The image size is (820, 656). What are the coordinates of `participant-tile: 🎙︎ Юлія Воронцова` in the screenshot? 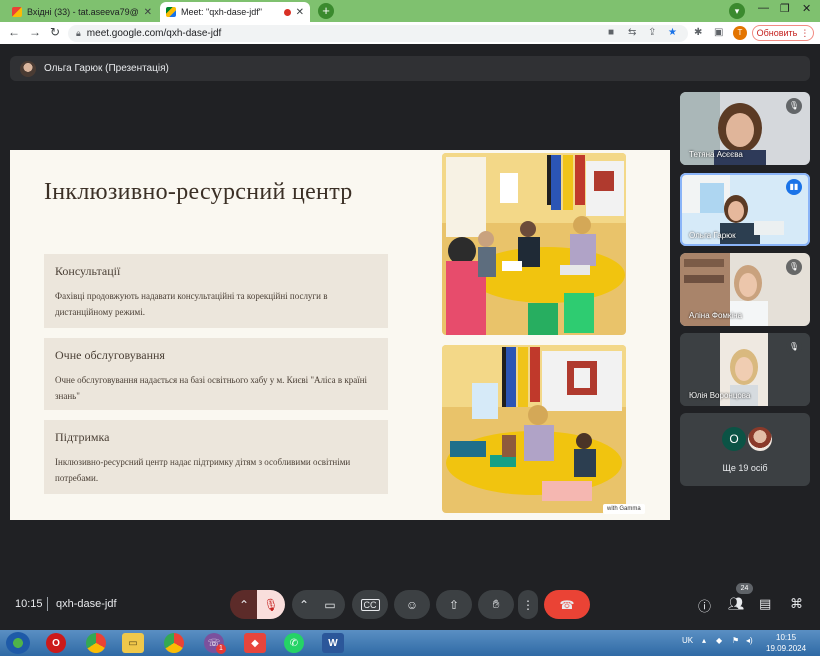 It's located at (745, 369).